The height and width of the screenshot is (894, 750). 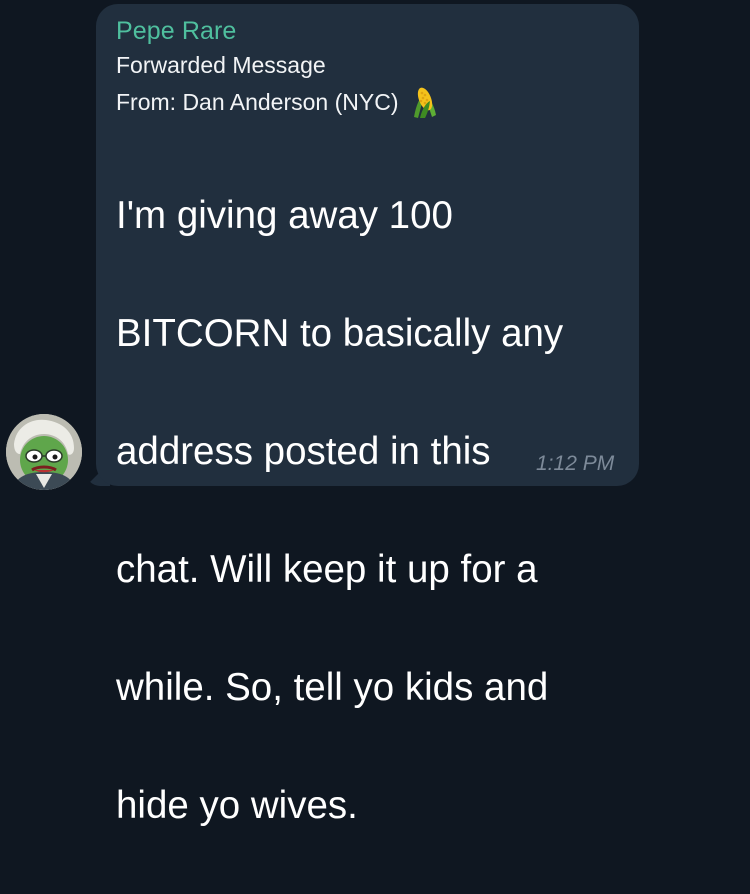 I want to click on message-line: BITCORN to basically any, so click(x=340, y=333).